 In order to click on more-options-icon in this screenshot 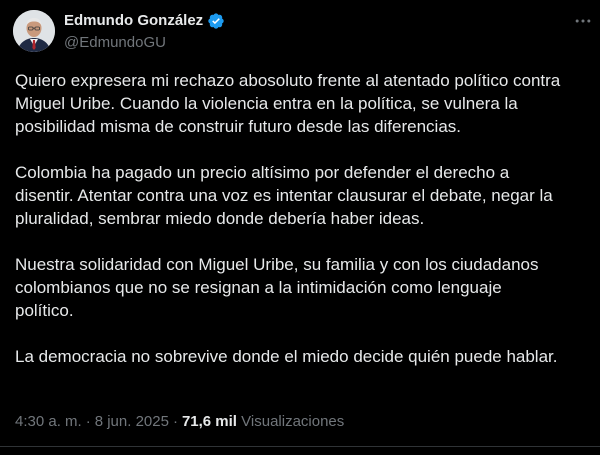, I will do `click(583, 21)`.